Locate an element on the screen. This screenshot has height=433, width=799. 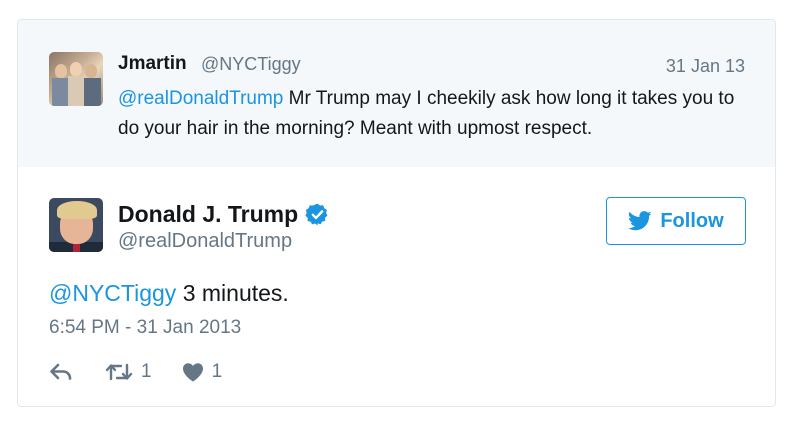
reply-icon is located at coordinates (61, 371).